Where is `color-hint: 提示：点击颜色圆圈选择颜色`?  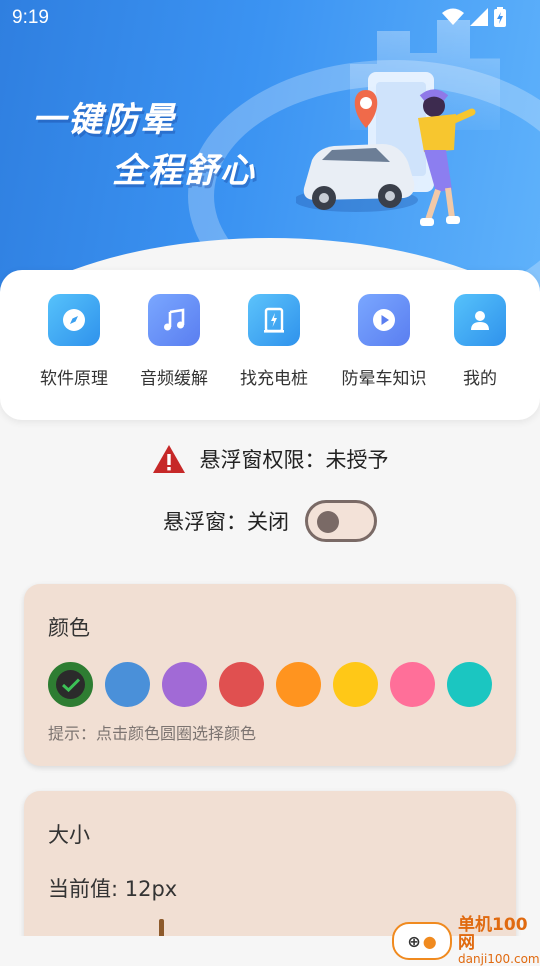
color-hint: 提示：点击颜色圆圈选择颜色 is located at coordinates (152, 733).